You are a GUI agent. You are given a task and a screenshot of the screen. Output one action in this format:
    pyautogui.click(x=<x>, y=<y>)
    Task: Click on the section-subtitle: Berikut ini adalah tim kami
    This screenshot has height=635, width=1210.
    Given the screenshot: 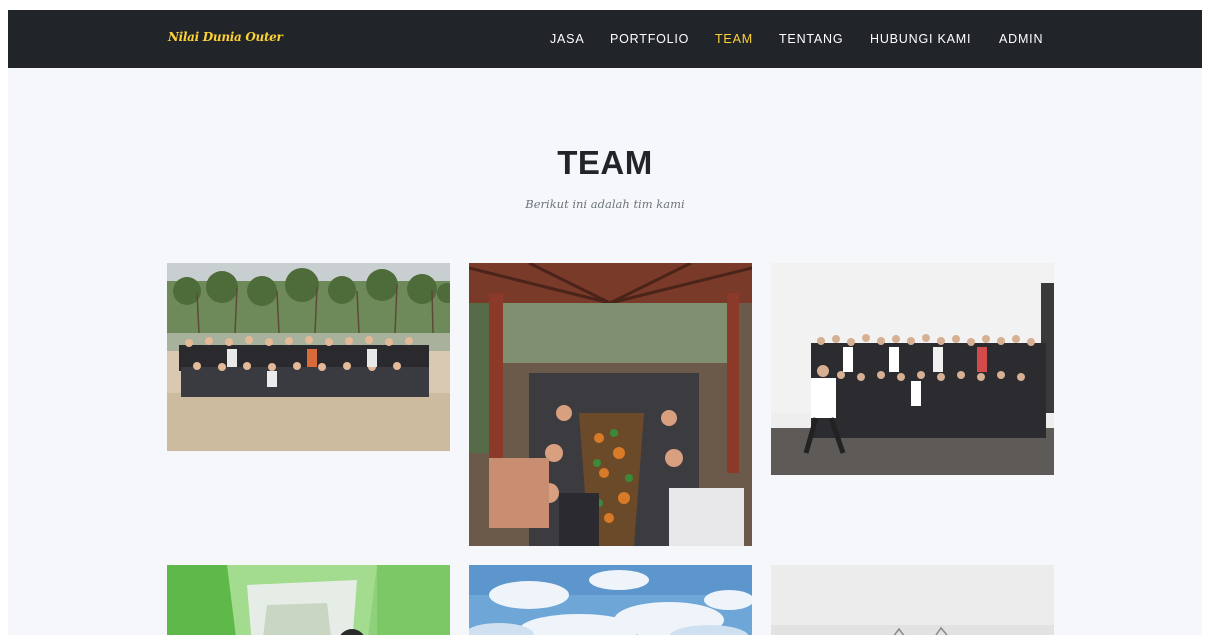 What is the action you would take?
    pyautogui.click(x=605, y=204)
    